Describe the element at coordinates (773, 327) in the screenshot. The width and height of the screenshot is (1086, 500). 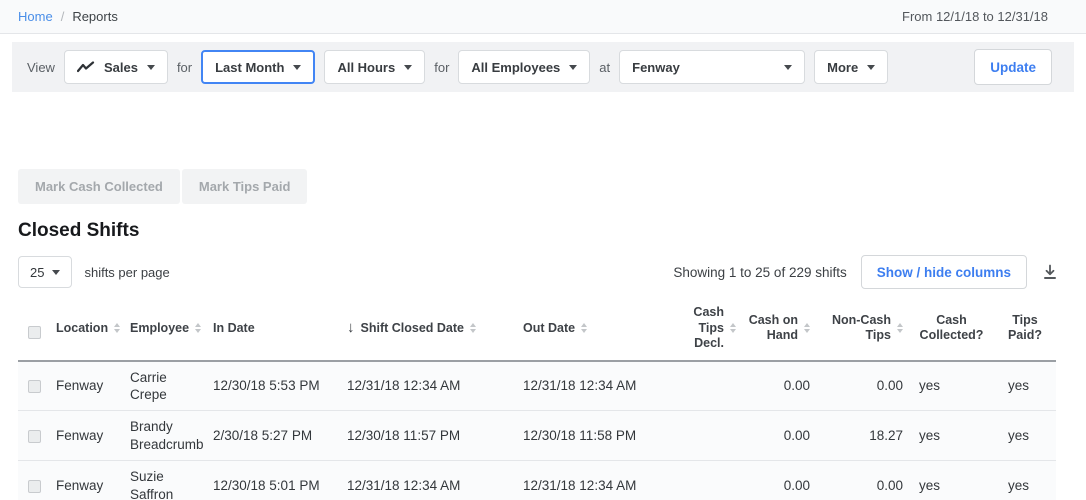
I see `column-label: Cash on Hand` at that location.